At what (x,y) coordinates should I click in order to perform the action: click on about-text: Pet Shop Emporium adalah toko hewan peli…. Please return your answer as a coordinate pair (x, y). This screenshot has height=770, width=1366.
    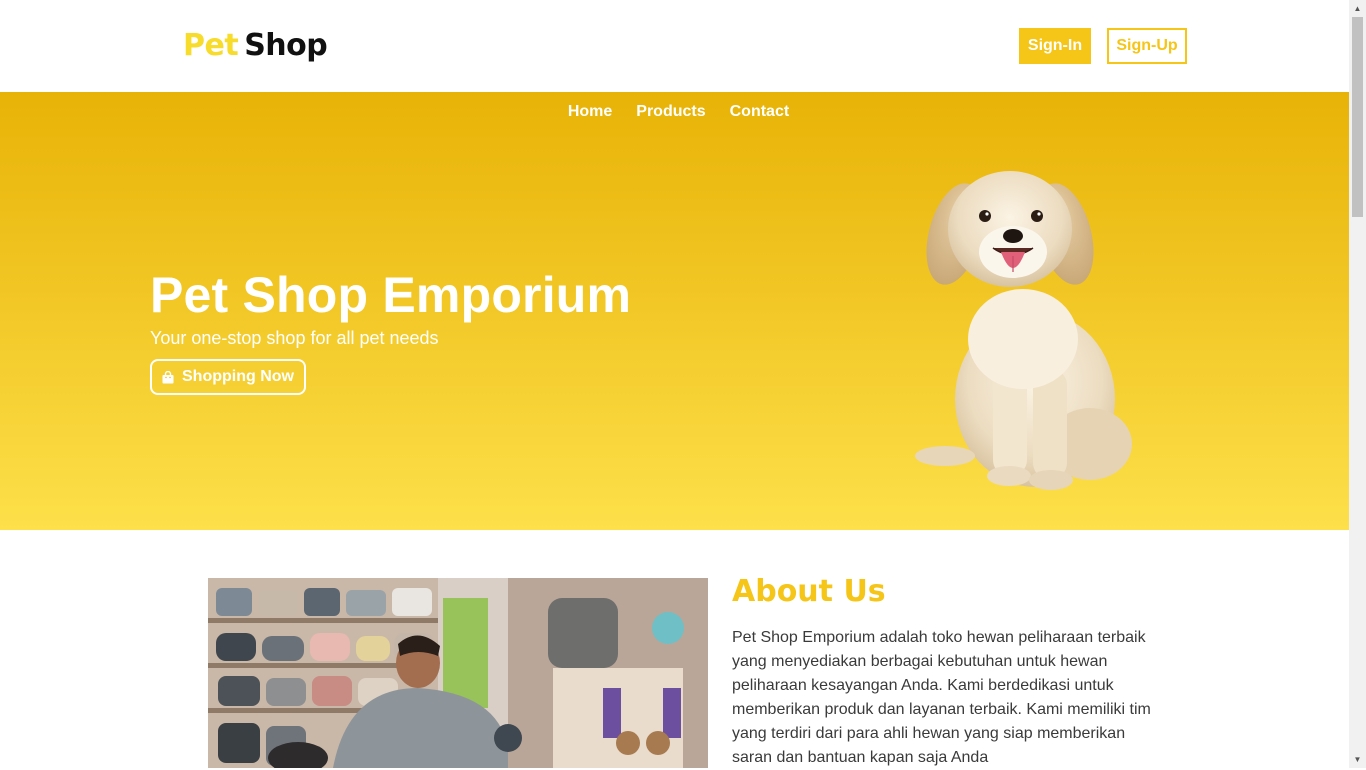
    Looking at the image, I should click on (941, 697).